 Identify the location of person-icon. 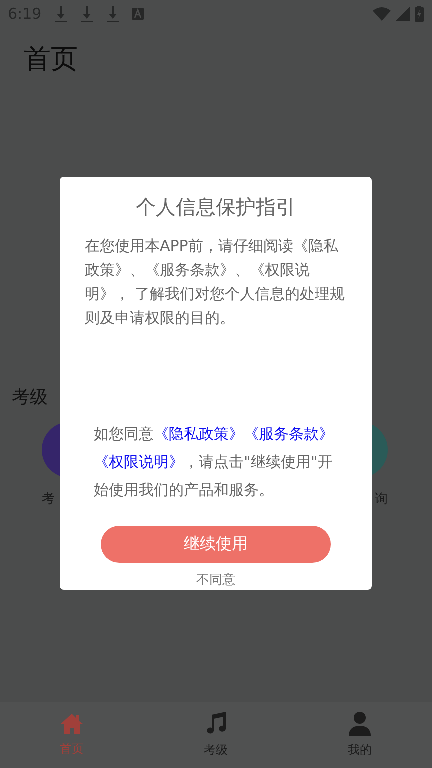
(360, 724).